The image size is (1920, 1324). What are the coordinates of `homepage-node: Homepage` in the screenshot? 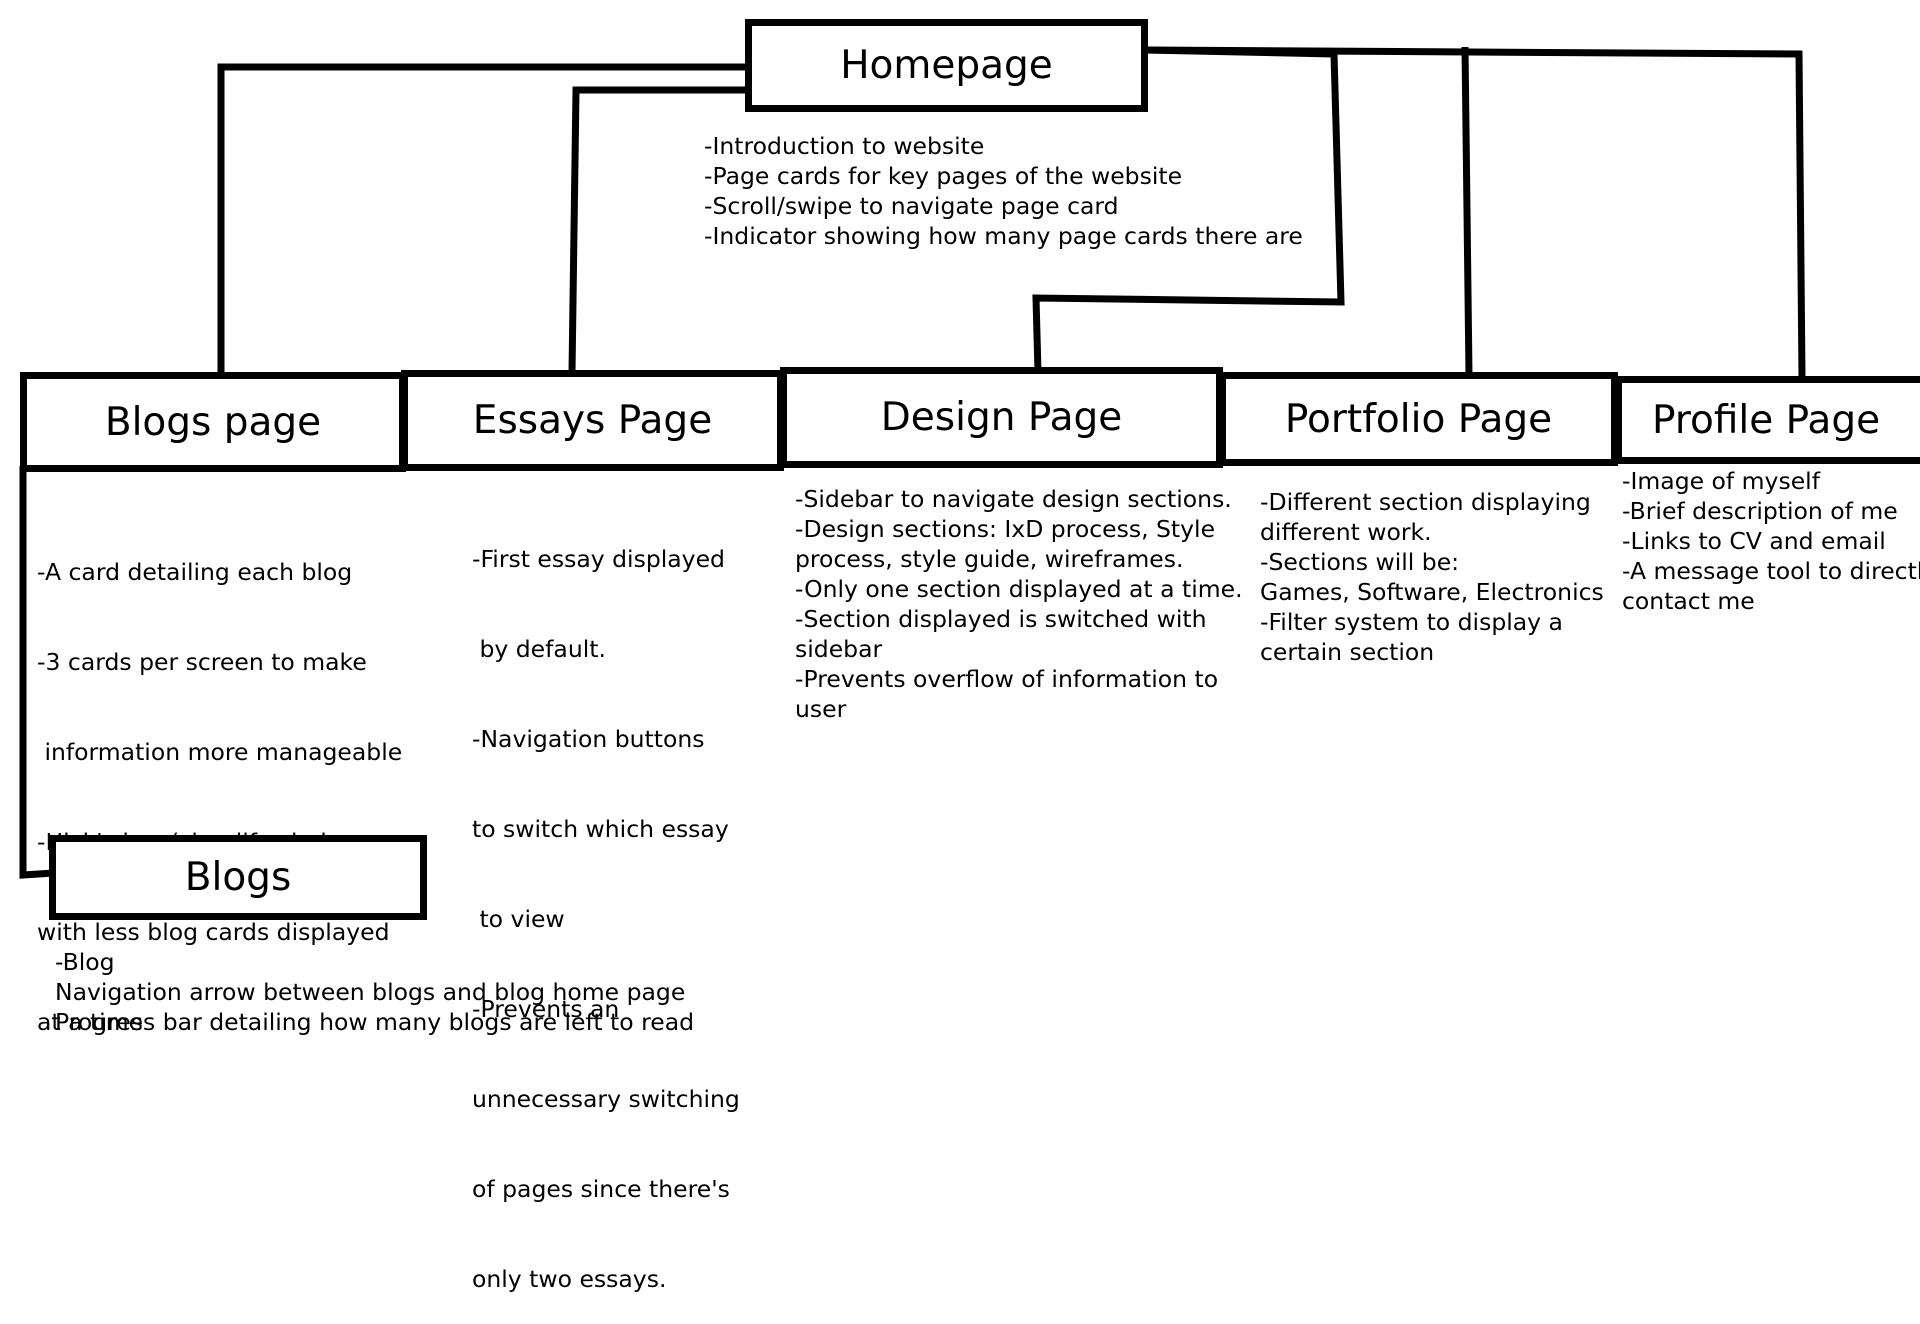 It's located at (946, 65).